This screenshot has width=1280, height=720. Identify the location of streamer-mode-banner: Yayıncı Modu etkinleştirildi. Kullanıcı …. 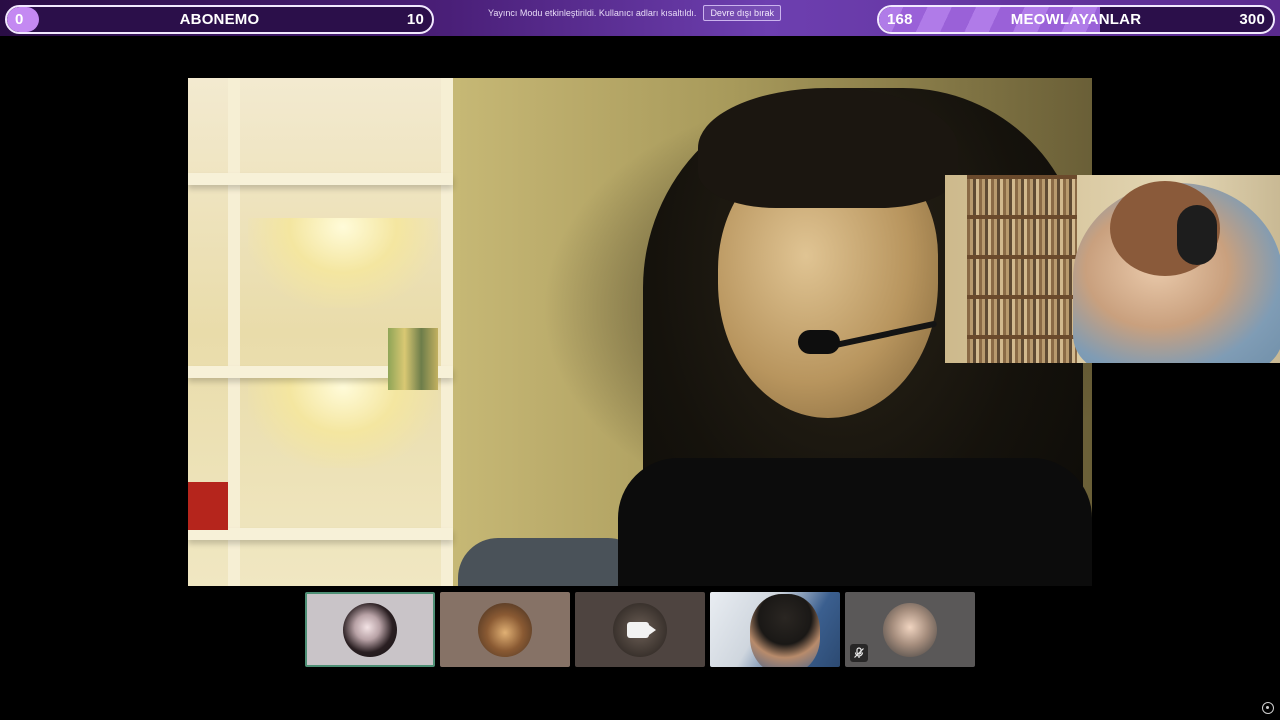
(634, 13).